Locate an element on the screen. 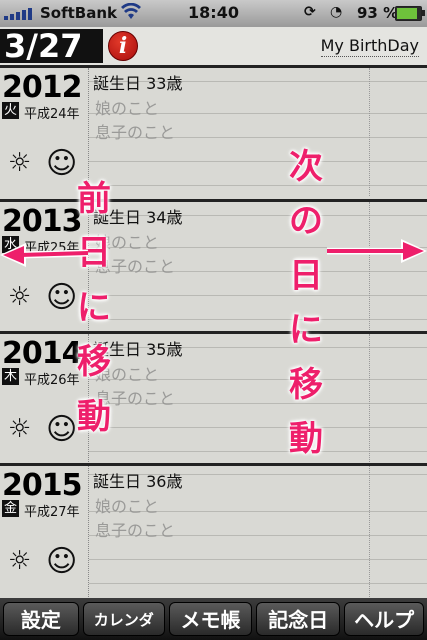  left-arrow-icon is located at coordinates (44, 255).